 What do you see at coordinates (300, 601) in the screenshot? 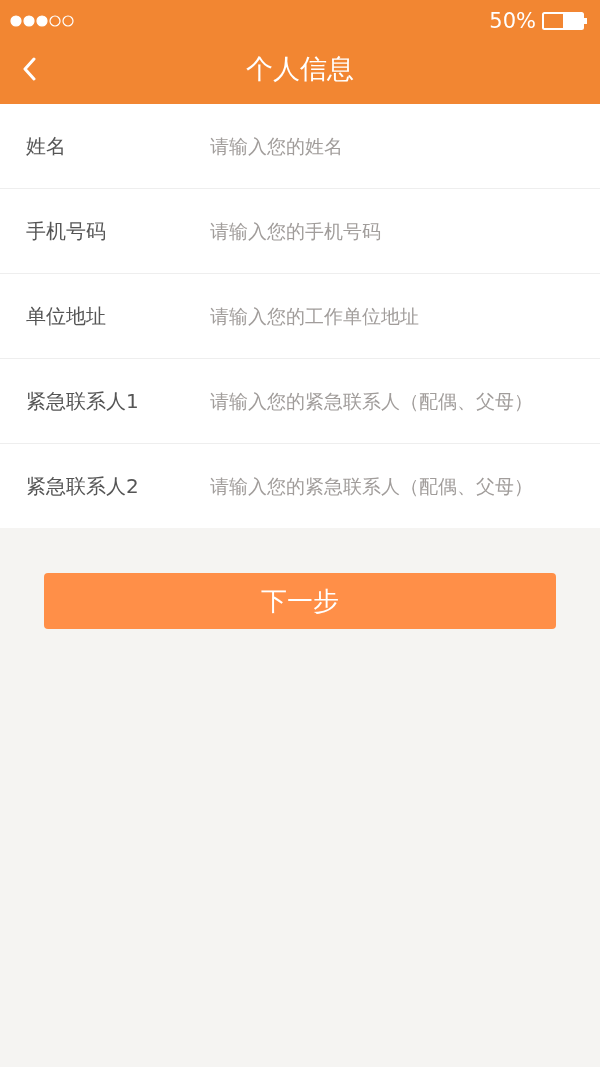
I see `next-button: 下一步` at bounding box center [300, 601].